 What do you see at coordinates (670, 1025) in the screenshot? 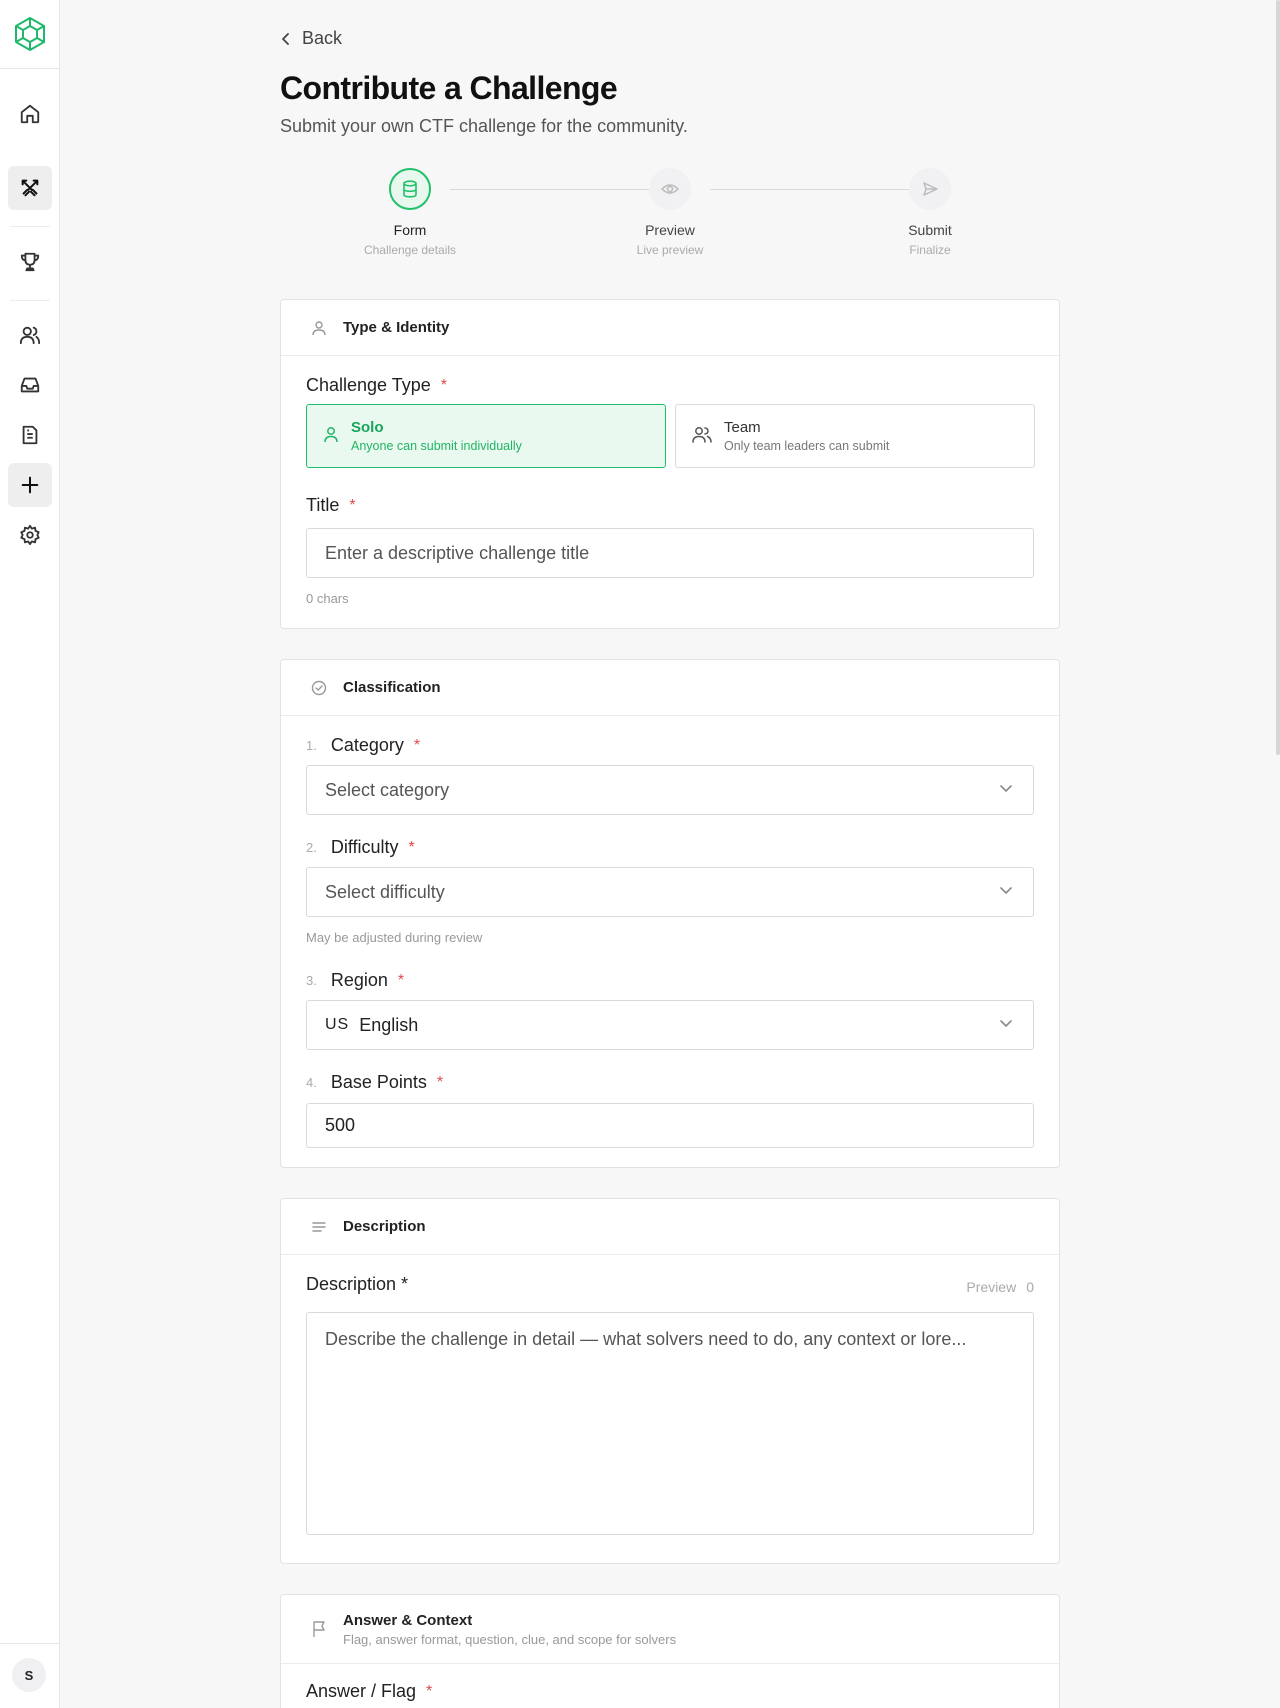
I see `region-select: US English` at bounding box center [670, 1025].